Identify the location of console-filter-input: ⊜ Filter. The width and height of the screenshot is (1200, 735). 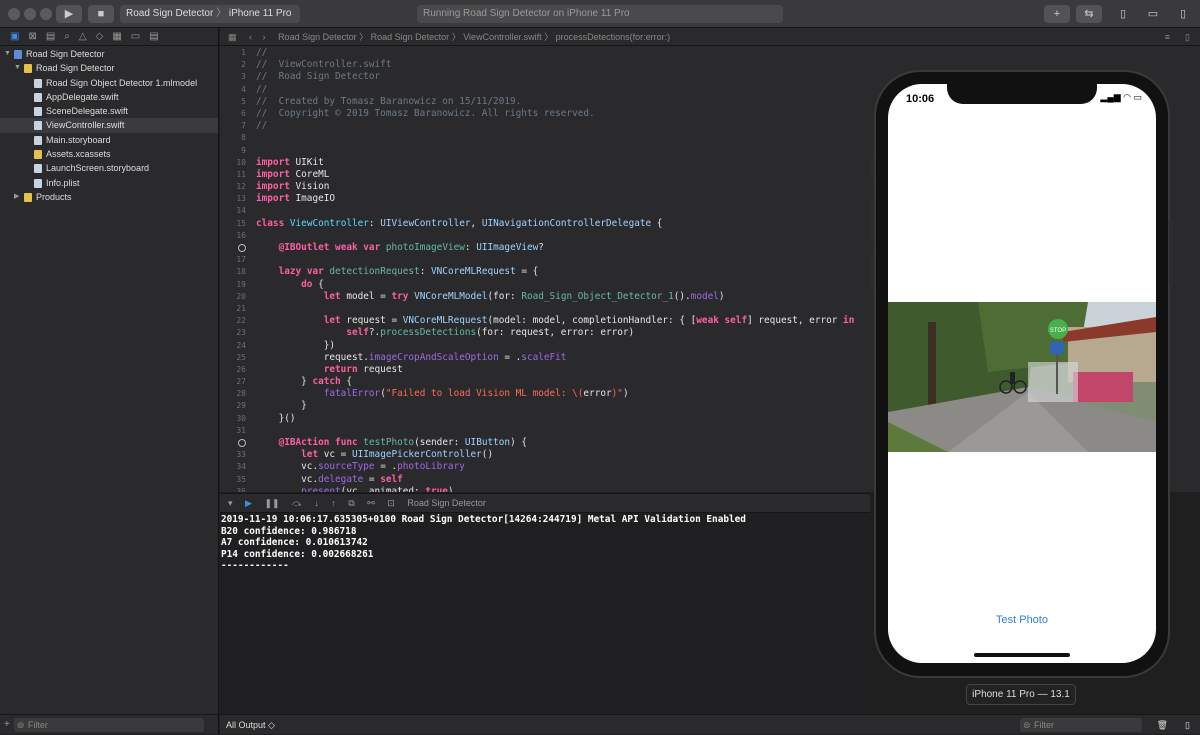
(1081, 725).